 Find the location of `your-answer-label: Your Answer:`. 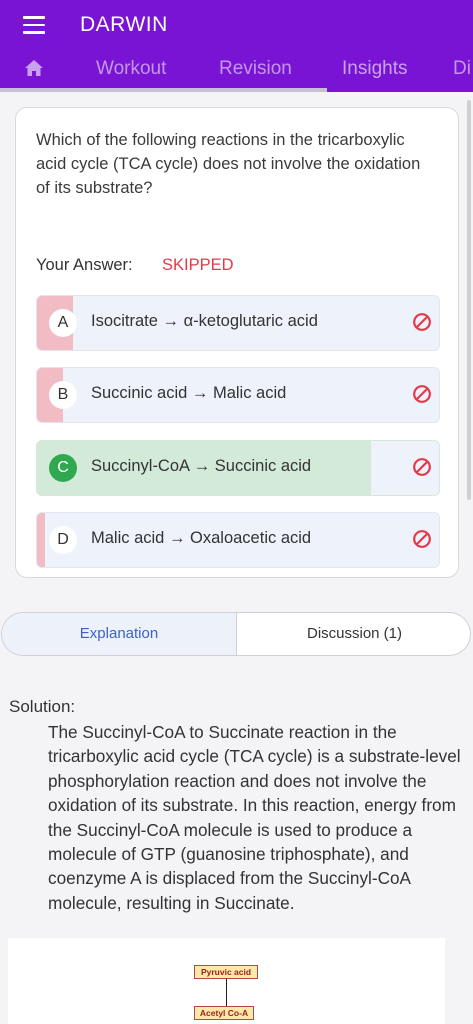

your-answer-label: Your Answer: is located at coordinates (84, 265).